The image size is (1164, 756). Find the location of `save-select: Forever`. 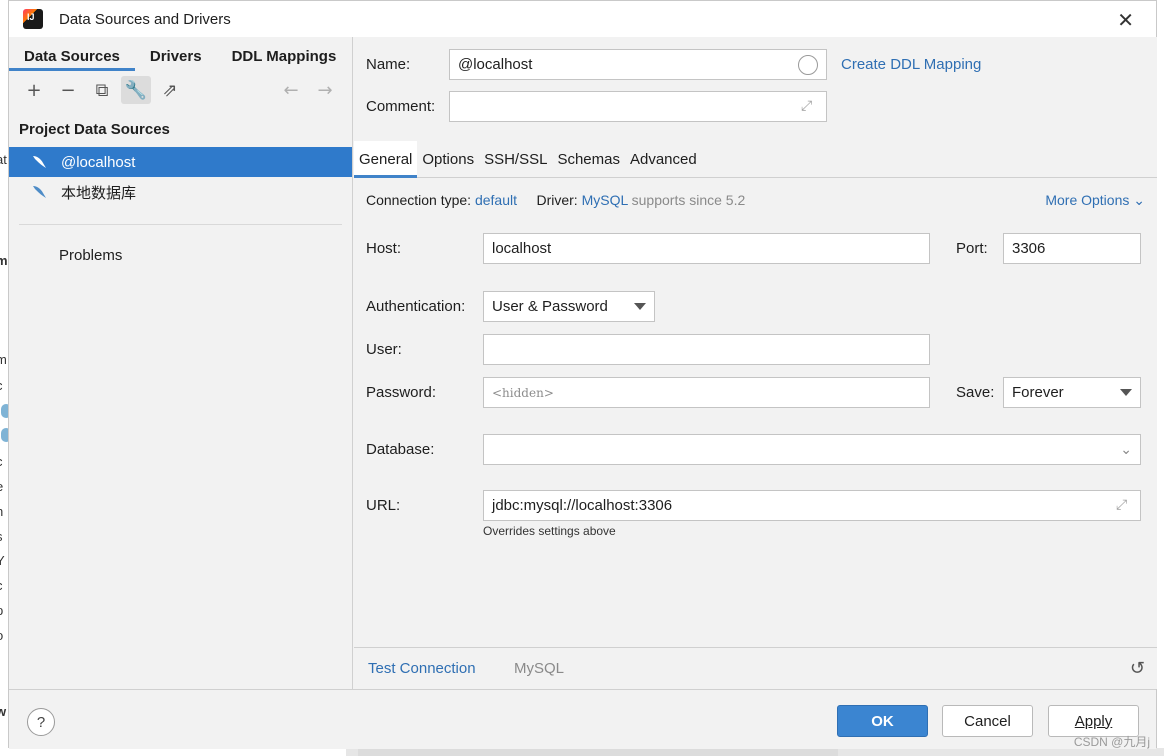

save-select: Forever is located at coordinates (1072, 392).